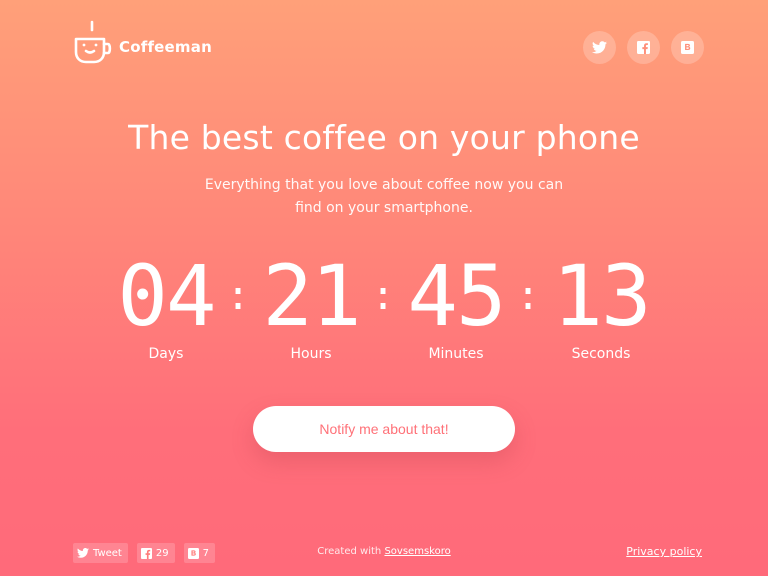  I want to click on facebook-button, so click(643, 47).